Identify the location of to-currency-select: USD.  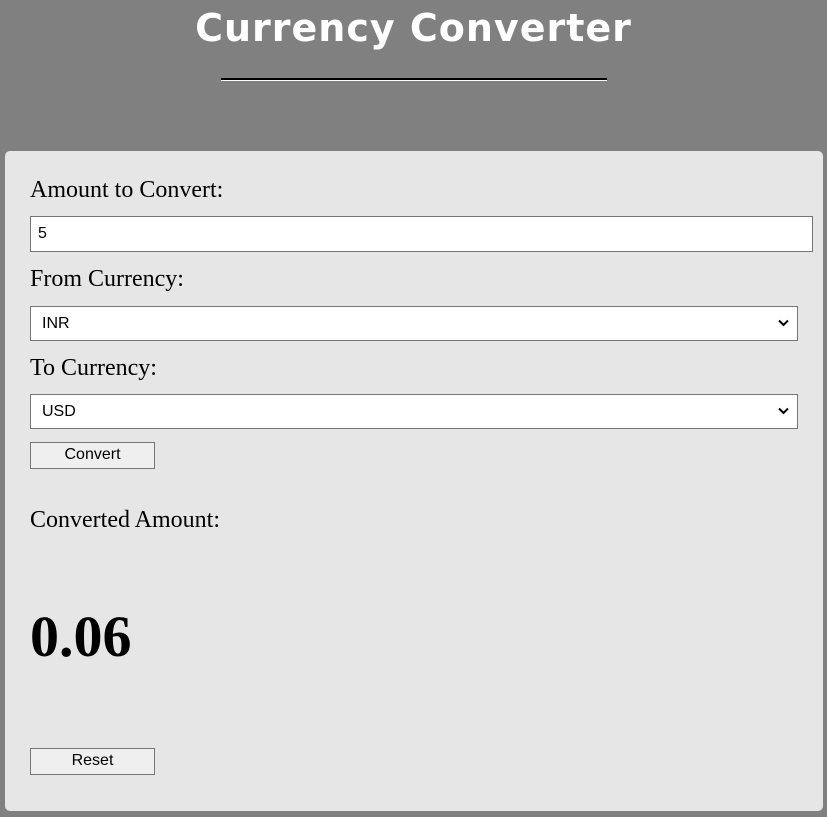
(414, 411).